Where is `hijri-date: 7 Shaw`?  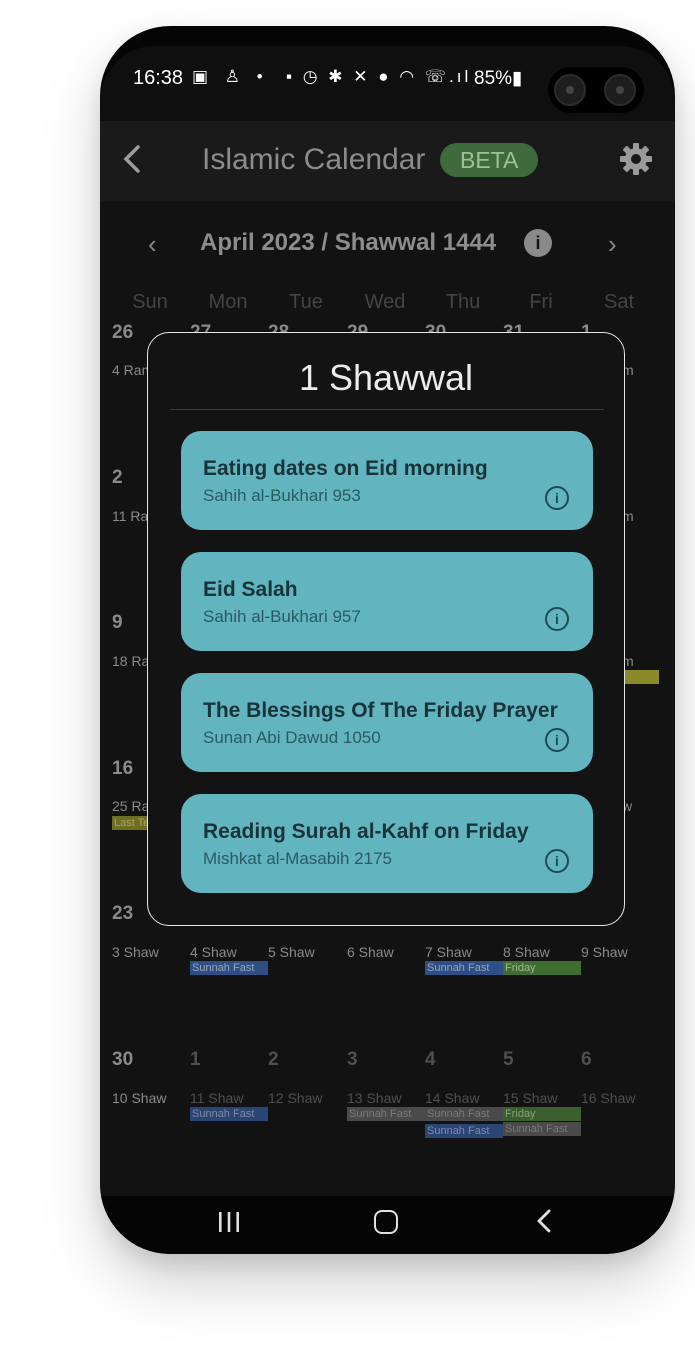 hijri-date: 7 Shaw is located at coordinates (448, 952).